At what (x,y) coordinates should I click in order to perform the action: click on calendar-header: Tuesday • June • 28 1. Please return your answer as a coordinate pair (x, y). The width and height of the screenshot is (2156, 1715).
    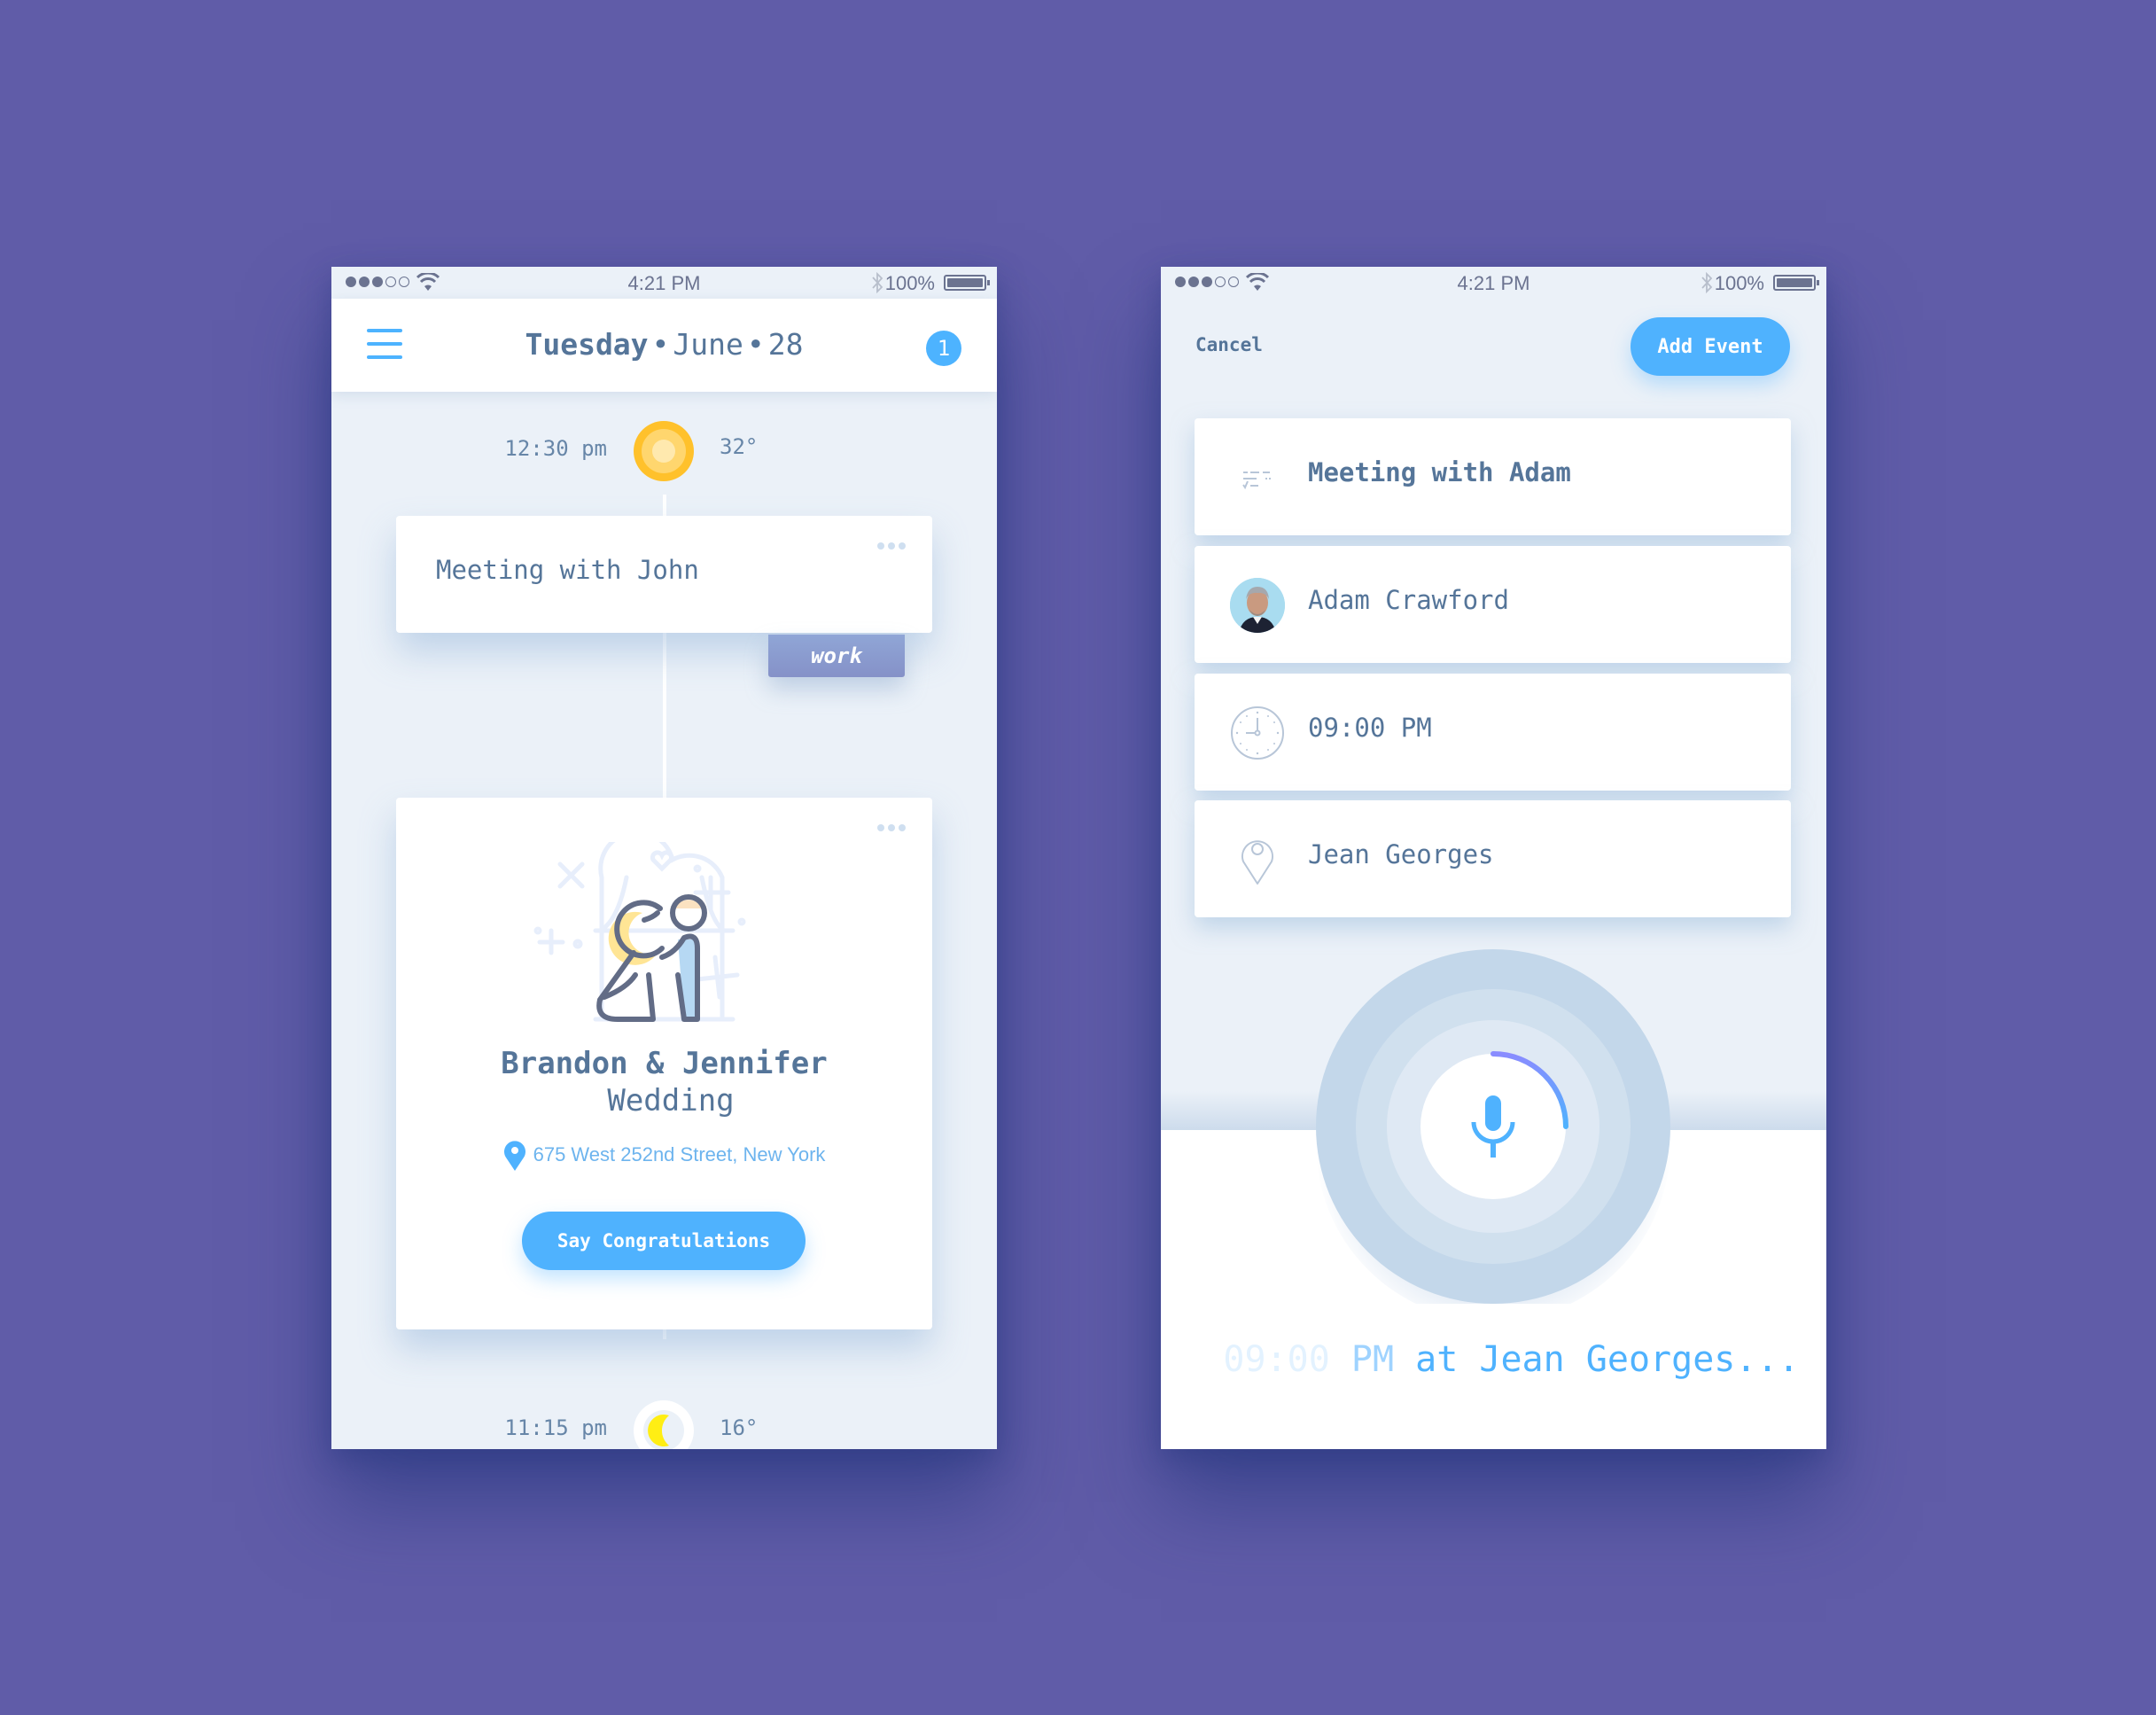
    Looking at the image, I should click on (664, 346).